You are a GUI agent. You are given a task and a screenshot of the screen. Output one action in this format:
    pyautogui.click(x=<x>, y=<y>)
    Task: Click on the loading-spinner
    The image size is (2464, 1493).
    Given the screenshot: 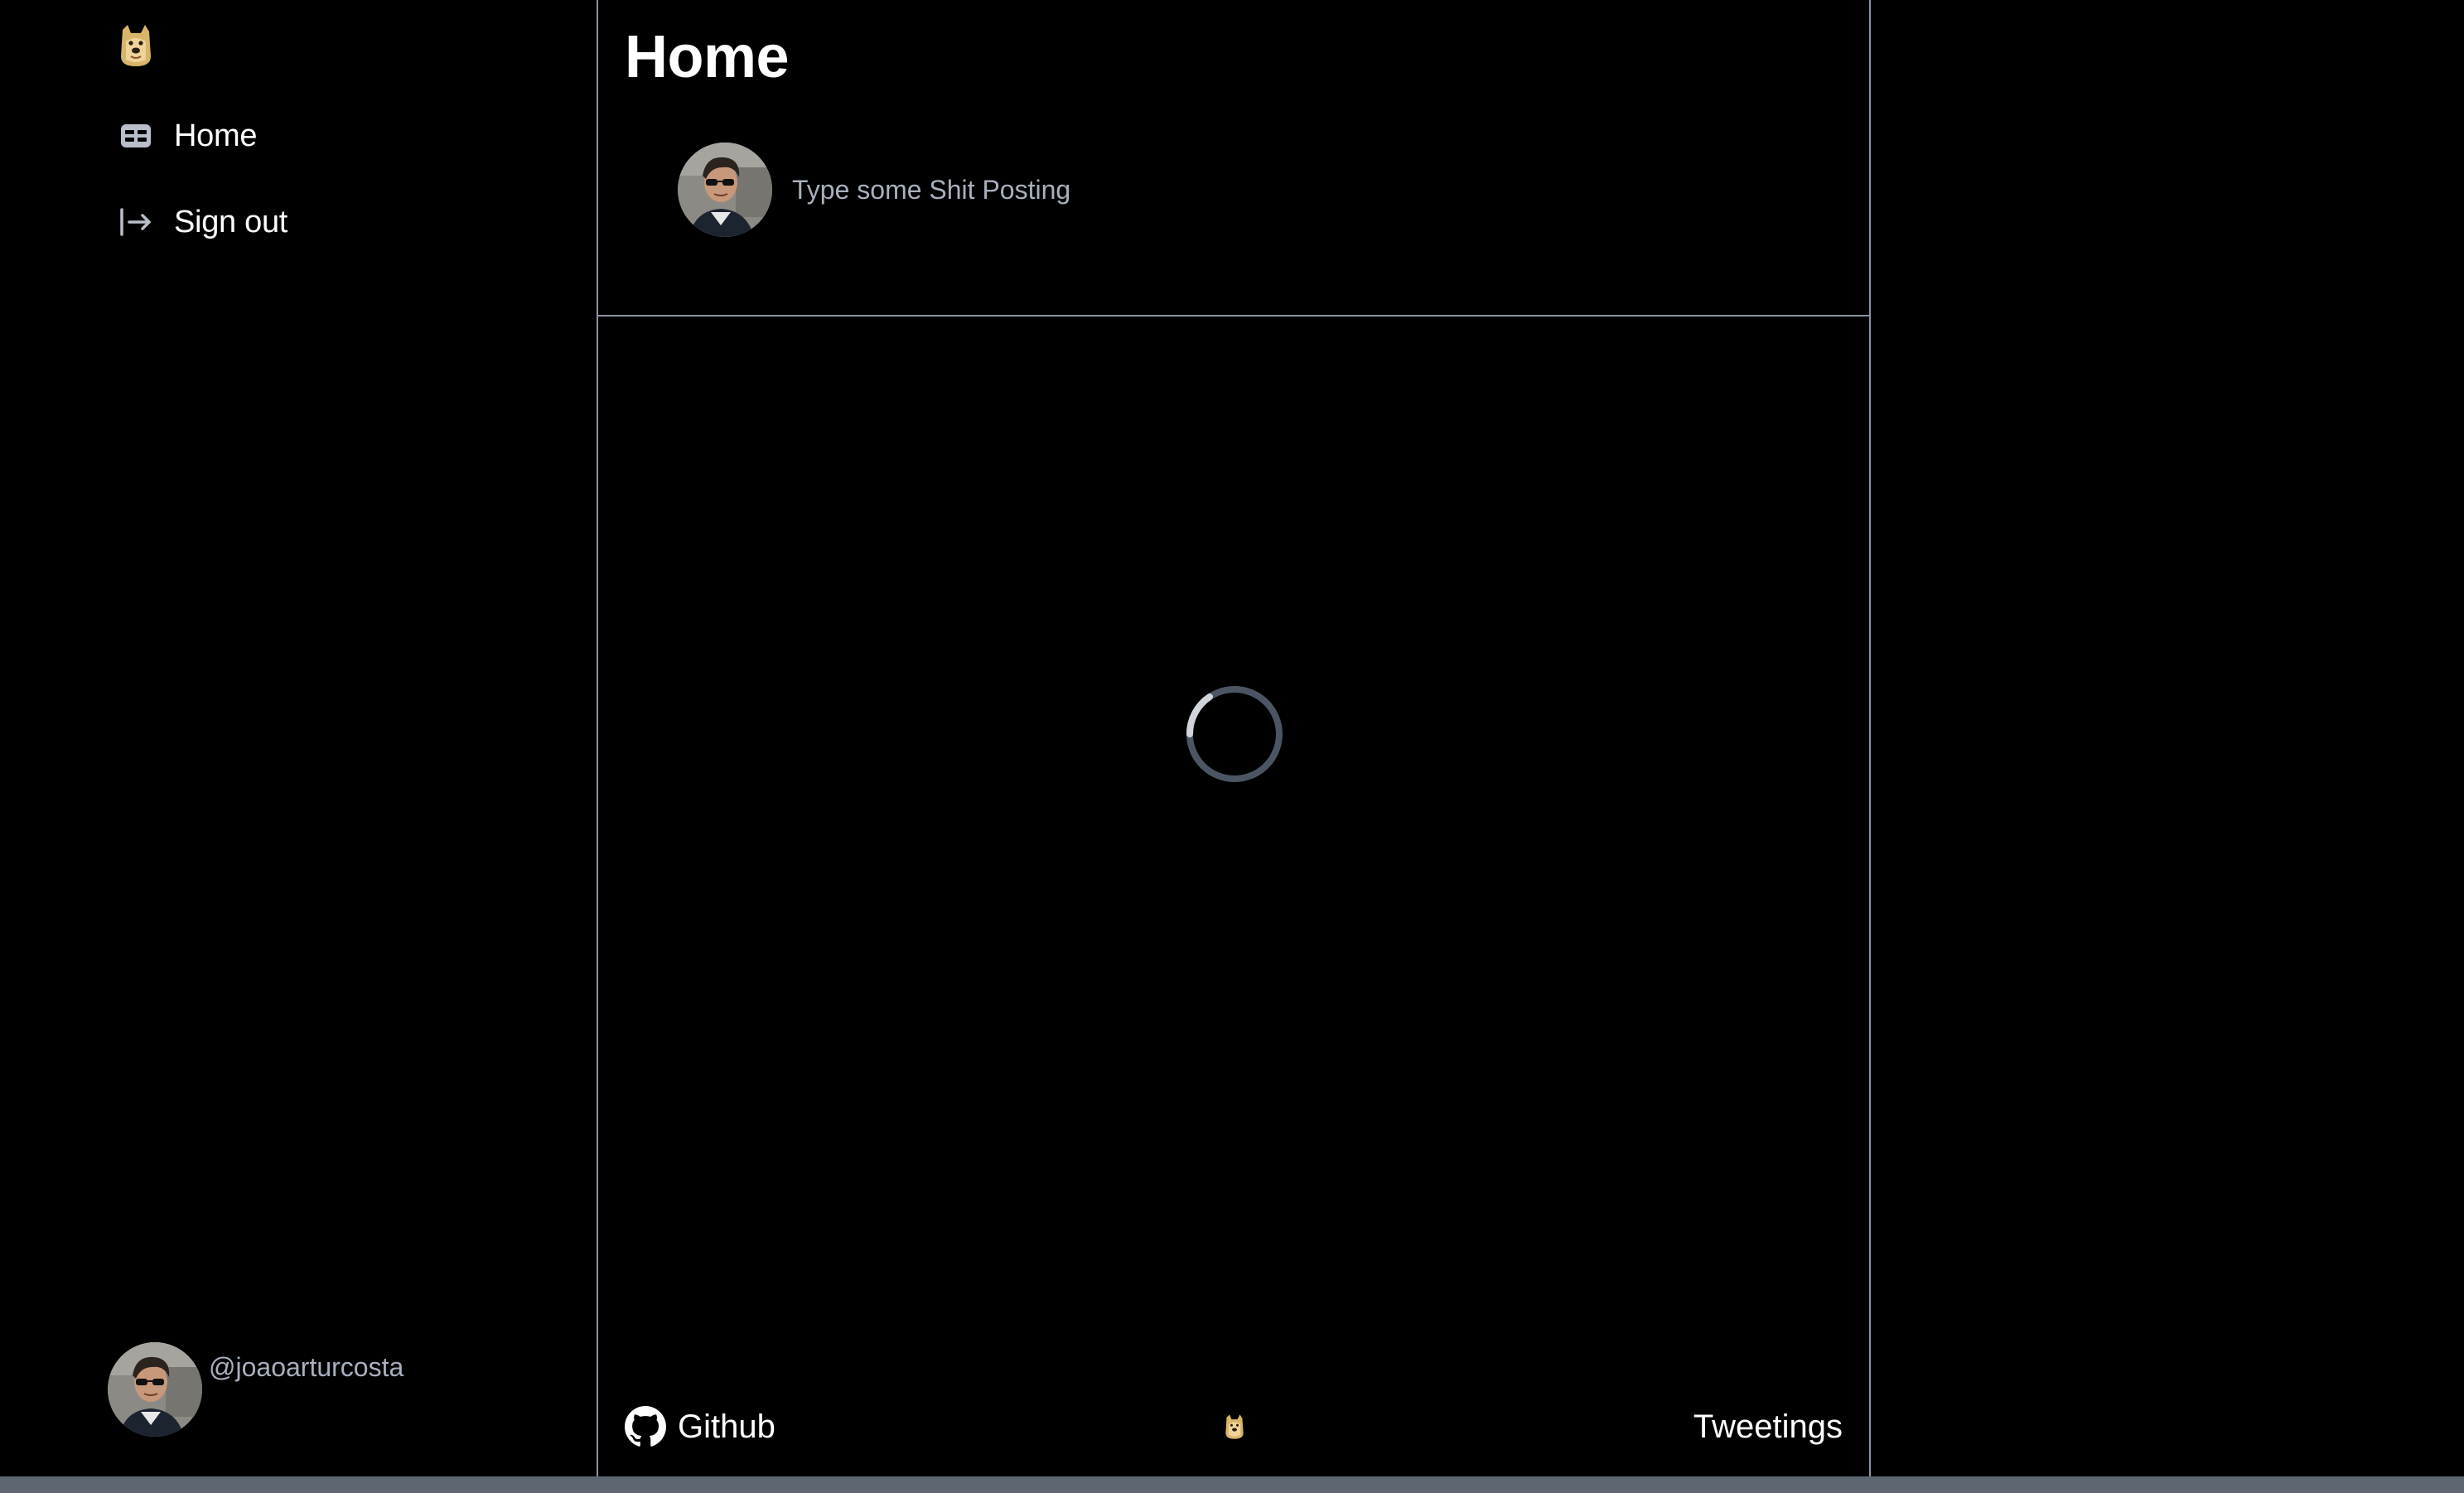 What is the action you would take?
    pyautogui.click(x=1234, y=734)
    